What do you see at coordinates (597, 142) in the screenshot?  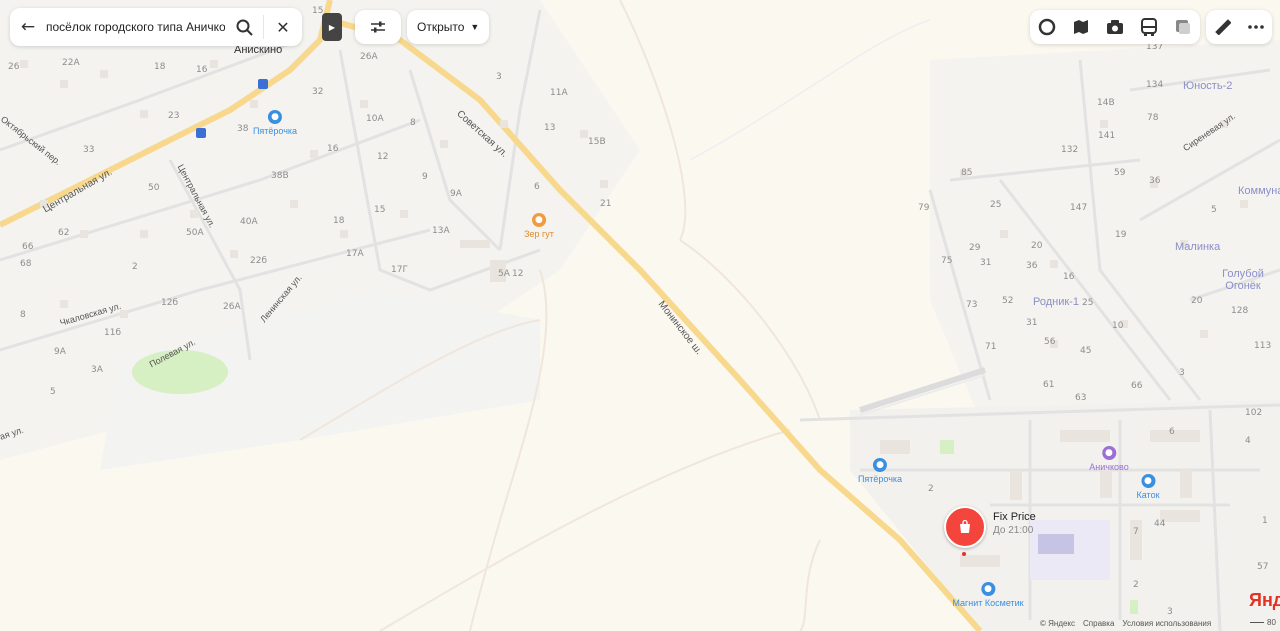 I see `house-number: 15В` at bounding box center [597, 142].